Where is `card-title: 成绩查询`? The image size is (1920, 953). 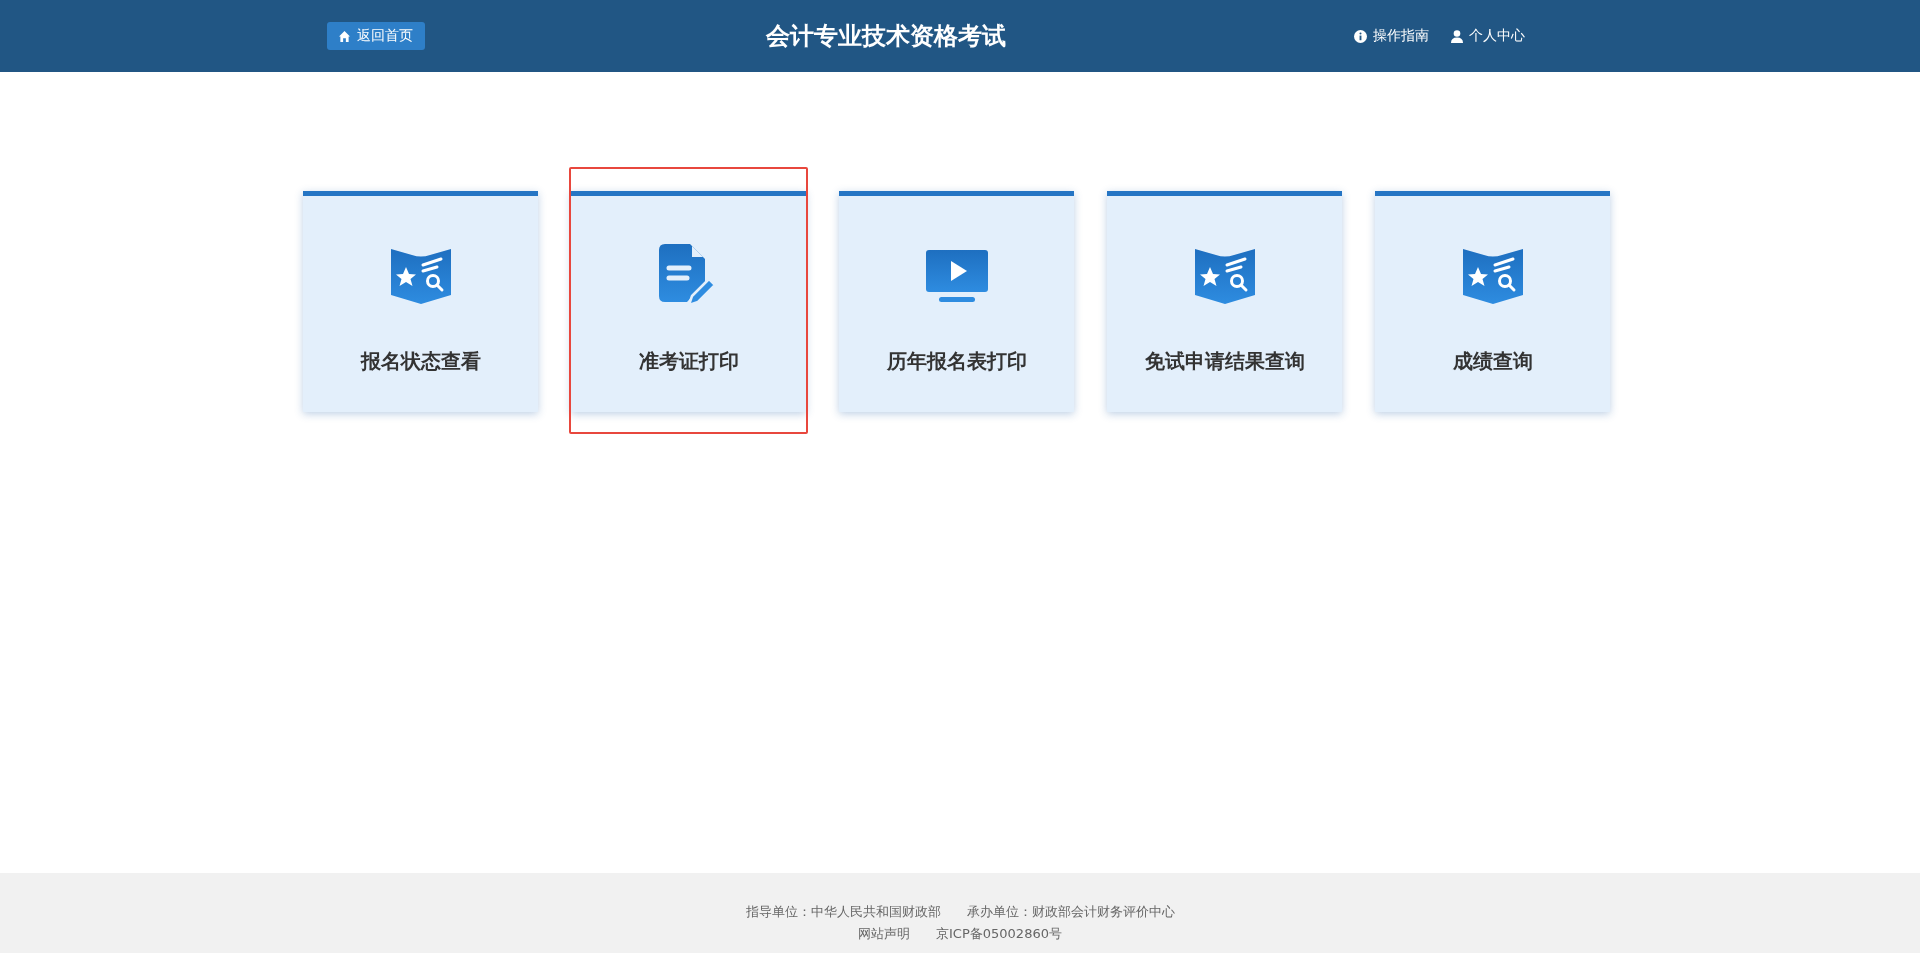 card-title: 成绩查询 is located at coordinates (1492, 361).